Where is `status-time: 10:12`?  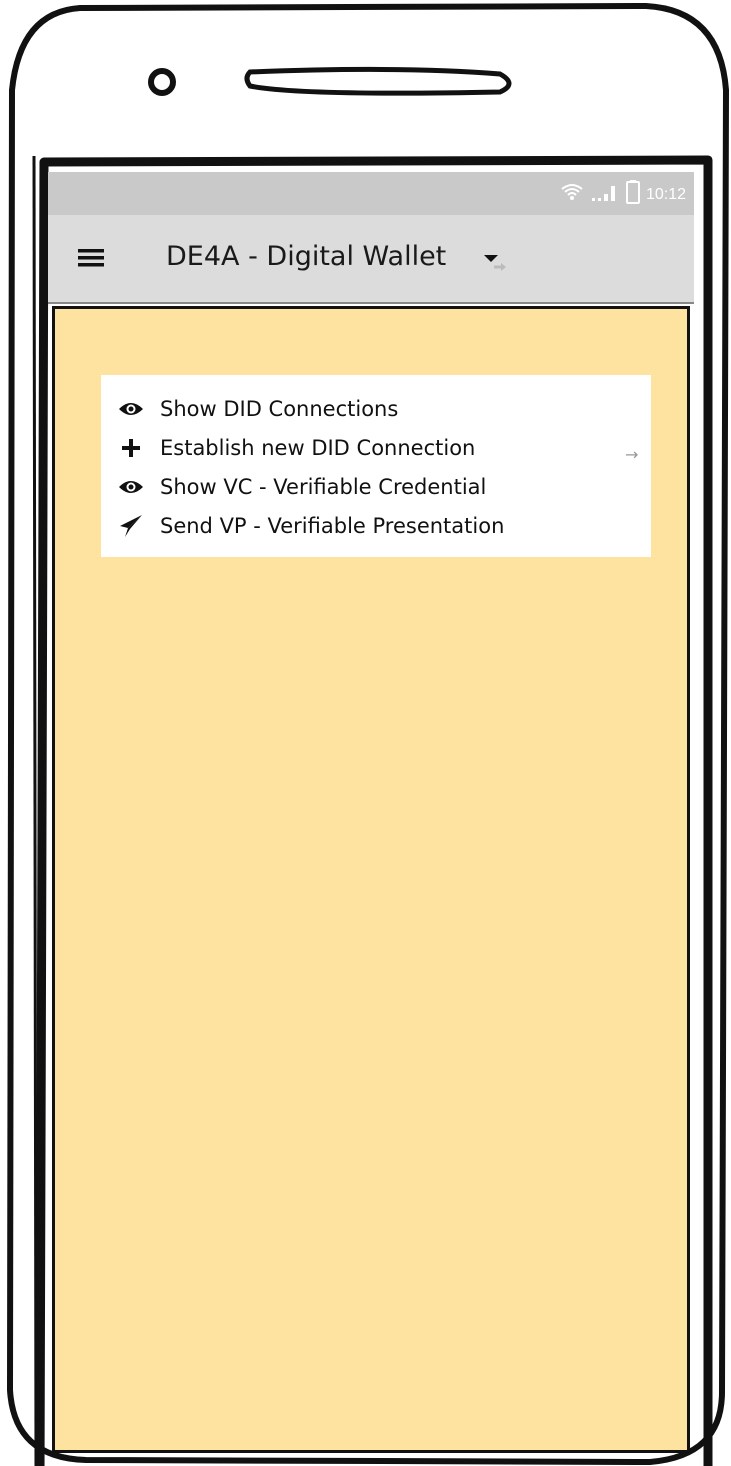
status-time: 10:12 is located at coordinates (665, 194).